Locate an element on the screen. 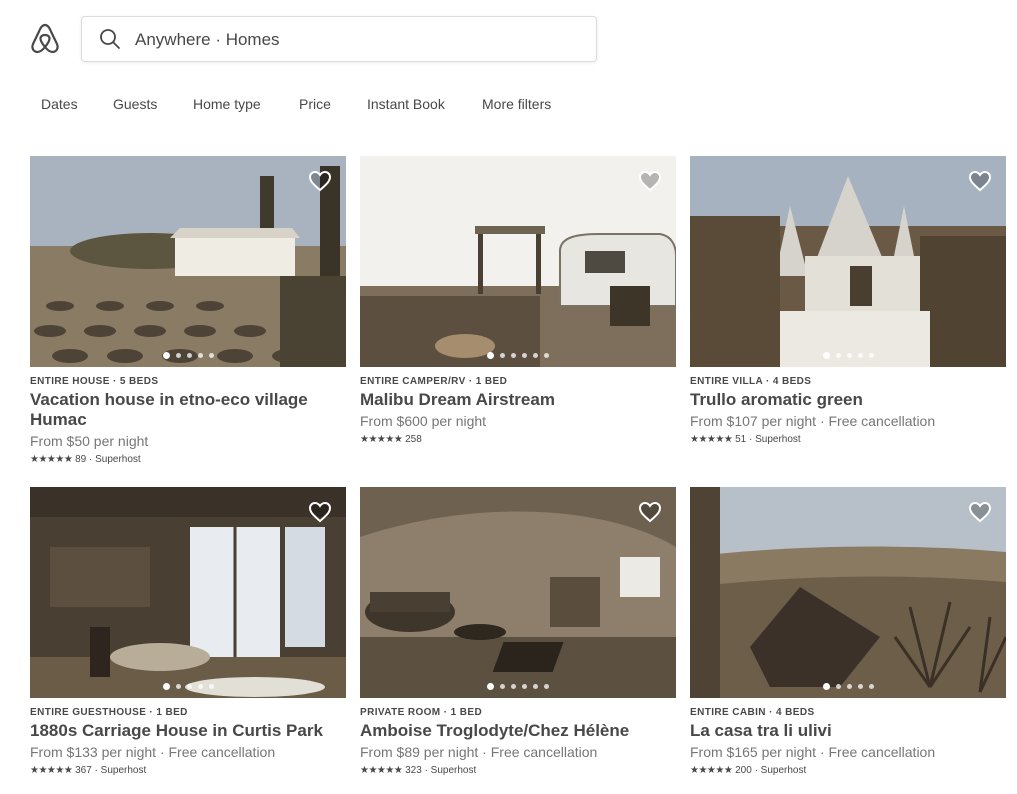  listing-rating: ★★★★★ 367 · Superhost is located at coordinates (188, 771).